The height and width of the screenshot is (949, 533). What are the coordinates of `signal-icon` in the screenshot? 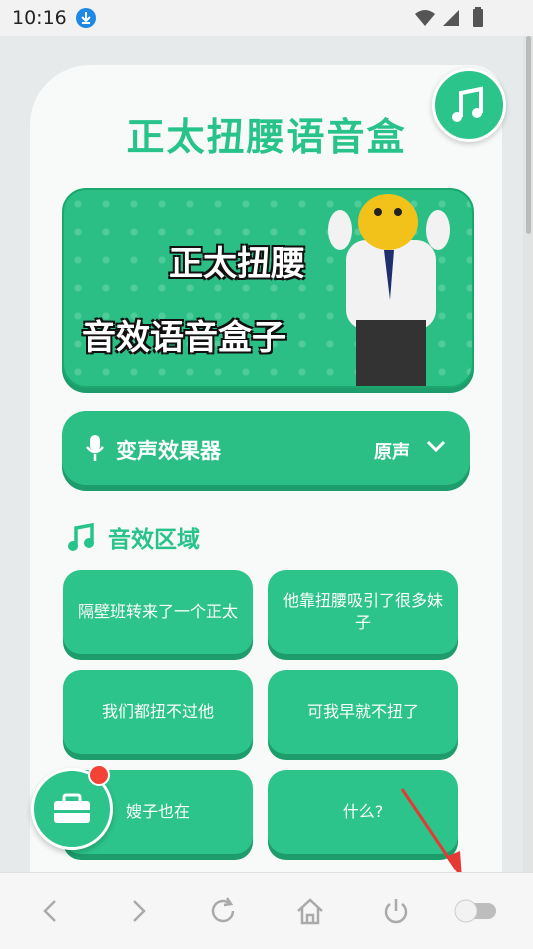 It's located at (451, 18).